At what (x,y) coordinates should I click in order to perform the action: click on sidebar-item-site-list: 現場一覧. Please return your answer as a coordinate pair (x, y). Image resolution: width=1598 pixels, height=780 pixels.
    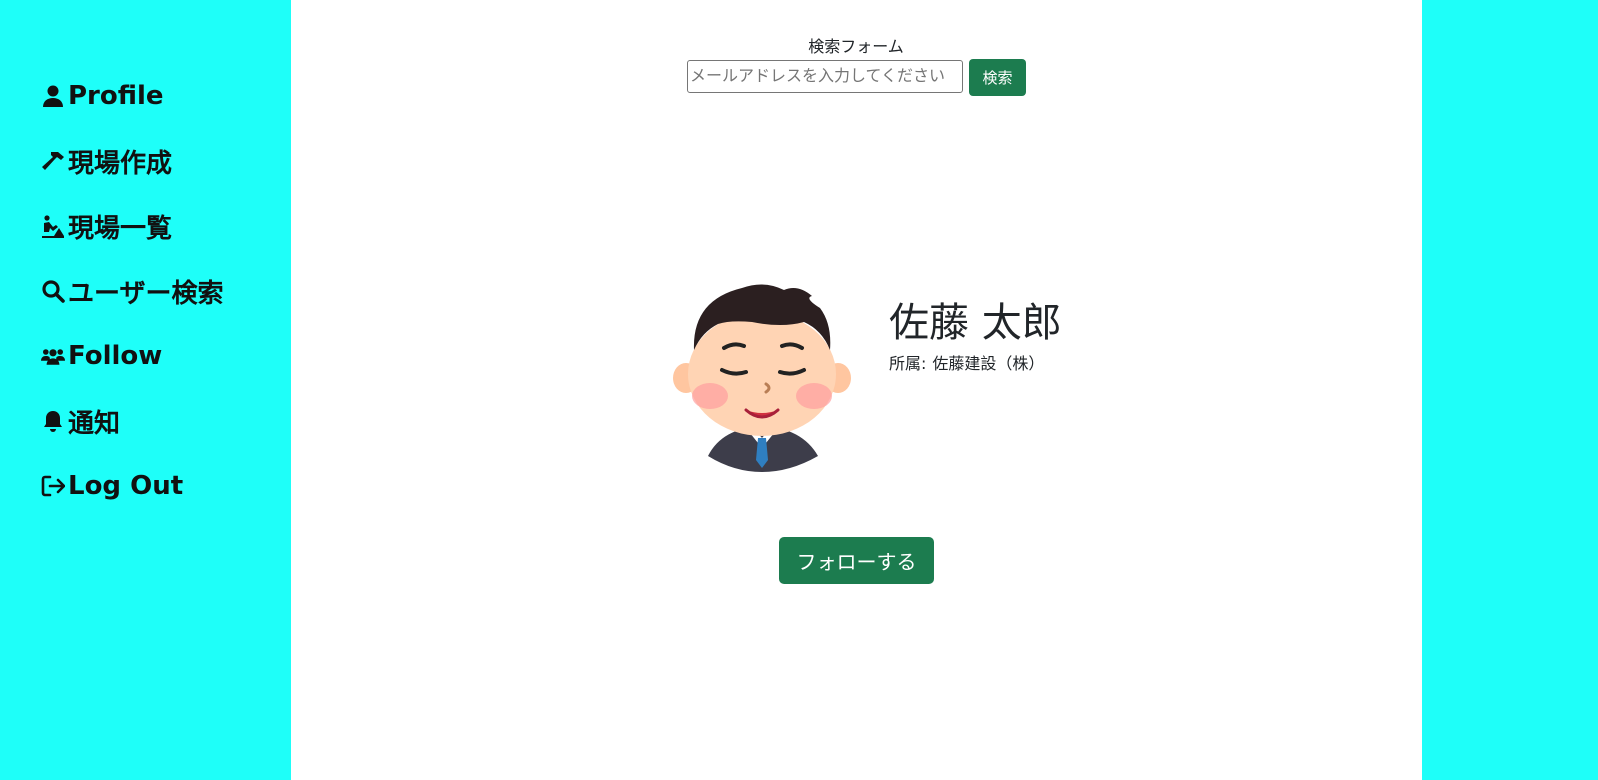
    Looking at the image, I should click on (131, 226).